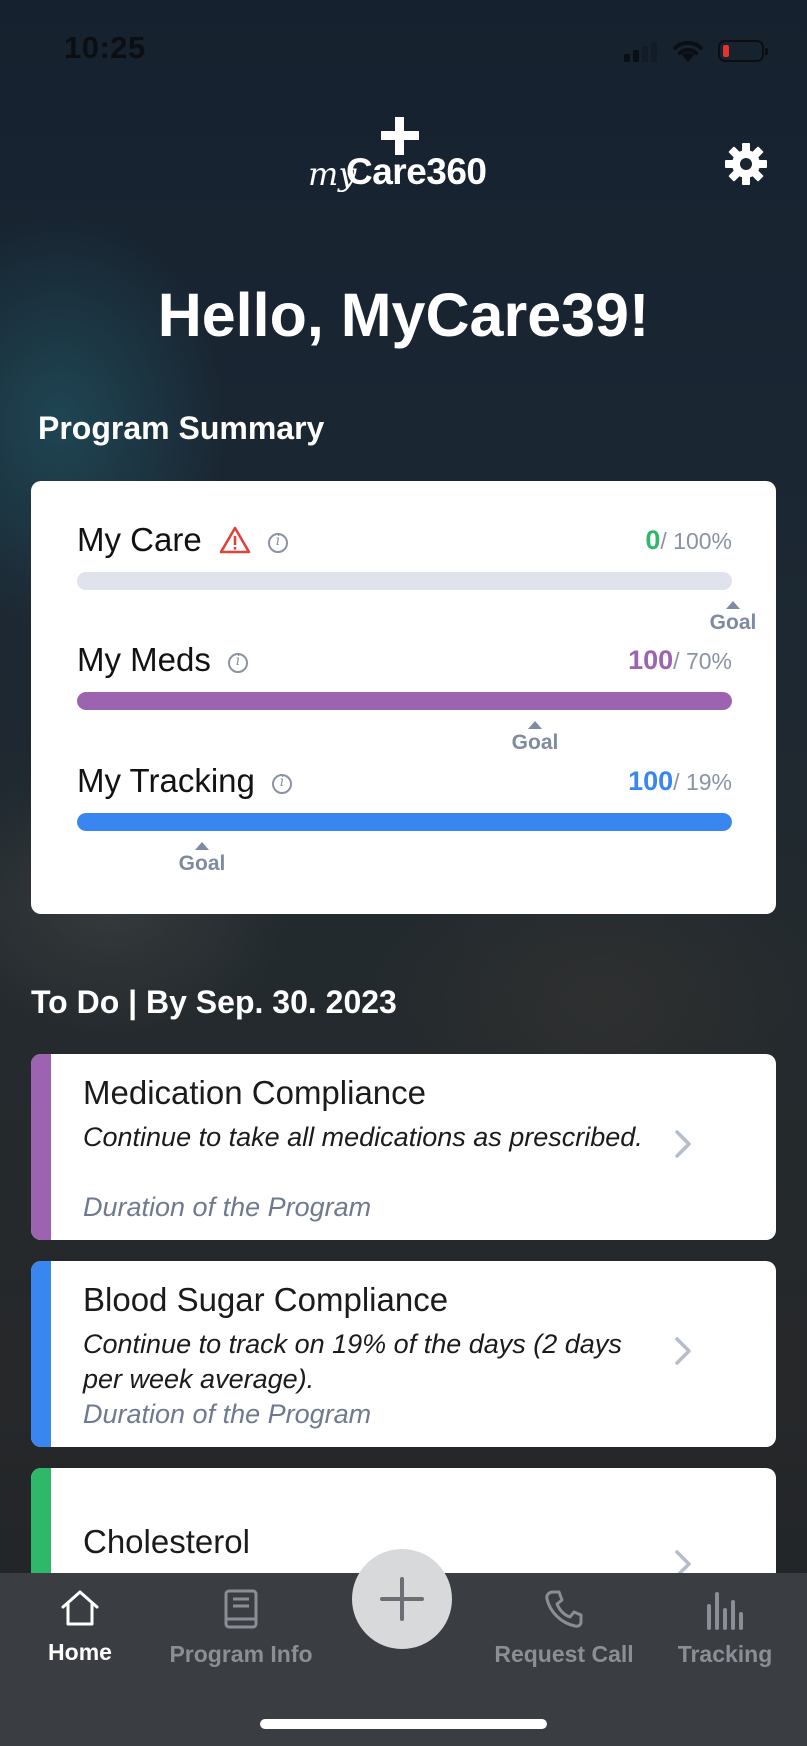 Image resolution: width=807 pixels, height=1746 pixels. What do you see at coordinates (688, 51) in the screenshot?
I see `wifi-icon` at bounding box center [688, 51].